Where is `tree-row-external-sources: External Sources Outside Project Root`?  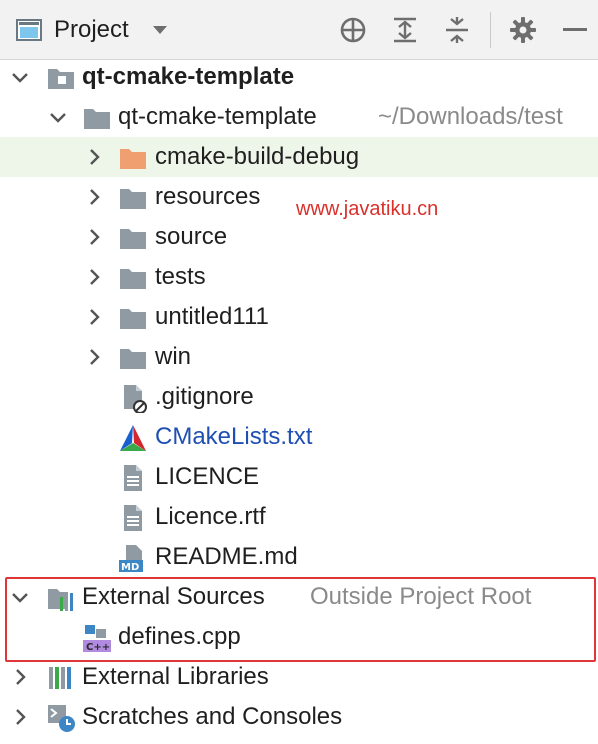 tree-row-external-sources: External Sources Outside Project Root is located at coordinates (299, 597).